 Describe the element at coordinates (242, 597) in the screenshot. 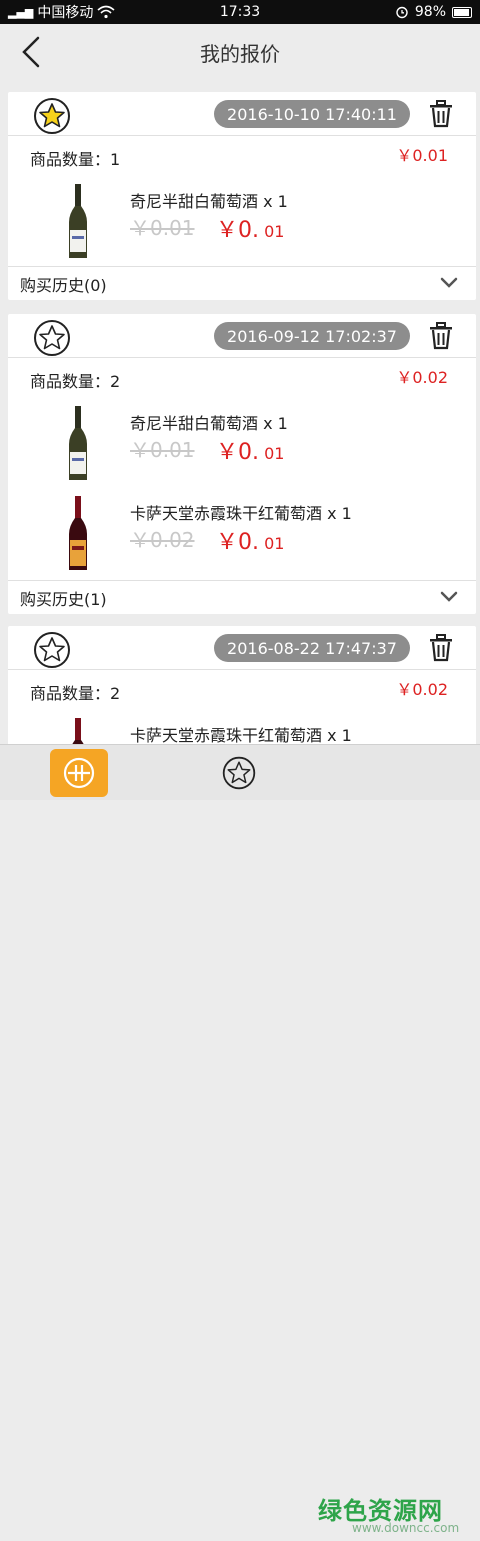

I see `purchase-history-toggle: 购买历史(1)` at that location.